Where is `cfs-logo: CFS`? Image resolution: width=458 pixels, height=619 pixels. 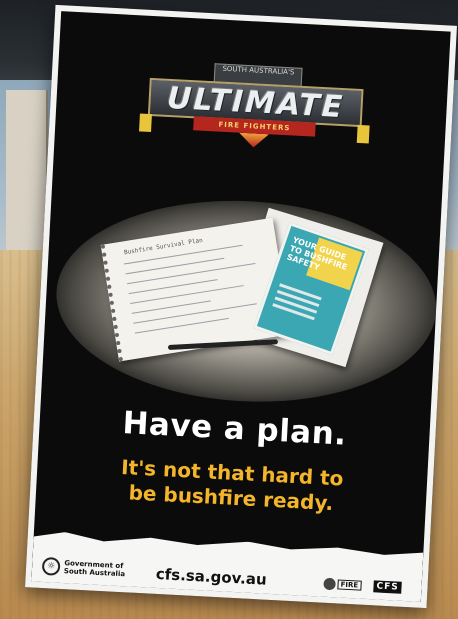
cfs-logo: CFS is located at coordinates (387, 586).